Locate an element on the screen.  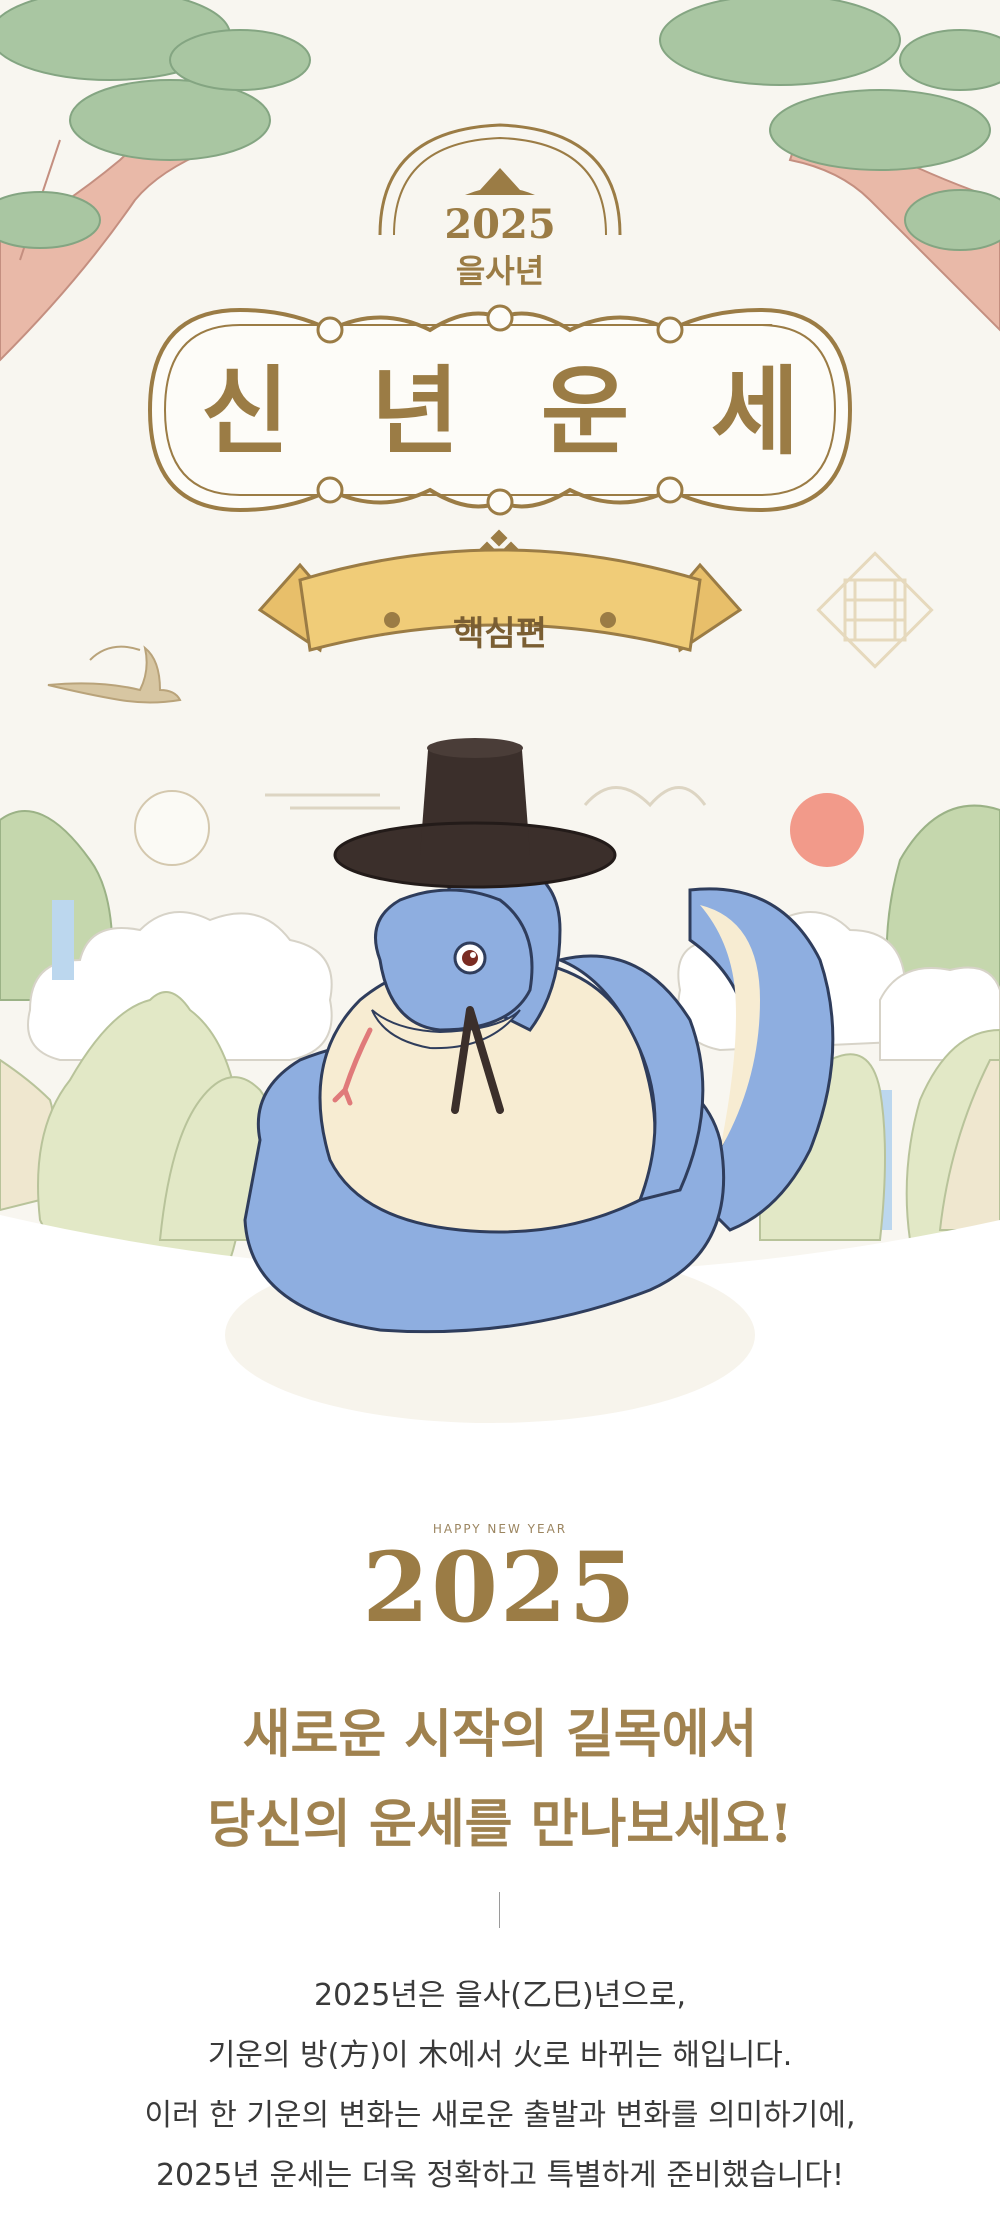
sun-icon is located at coordinates (827, 830).